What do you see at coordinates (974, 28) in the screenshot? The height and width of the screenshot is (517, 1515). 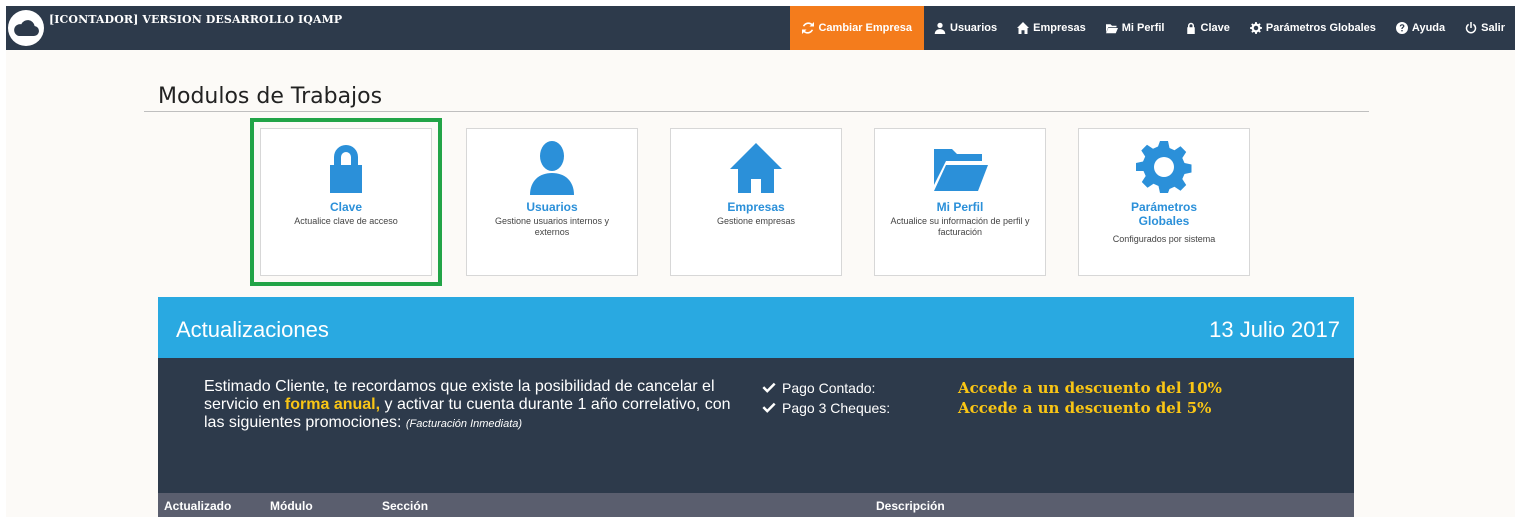 I see `nav-label: Usuarios` at bounding box center [974, 28].